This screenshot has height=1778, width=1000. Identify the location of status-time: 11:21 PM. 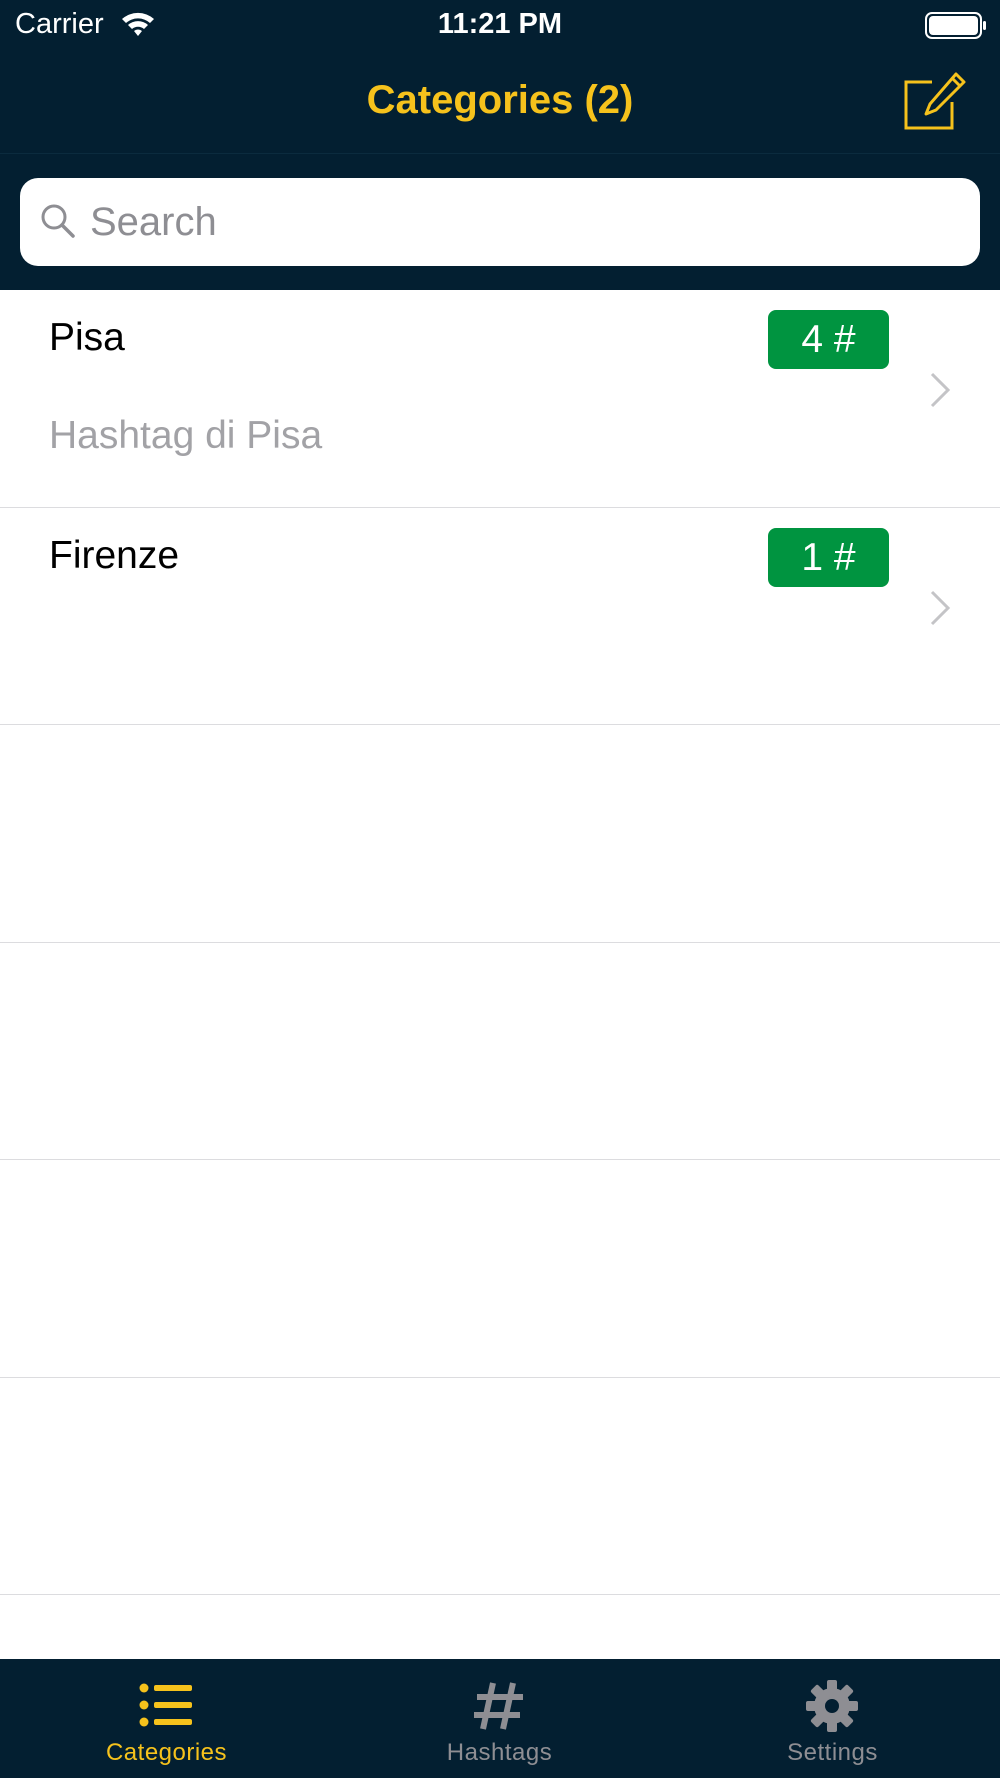
(500, 24).